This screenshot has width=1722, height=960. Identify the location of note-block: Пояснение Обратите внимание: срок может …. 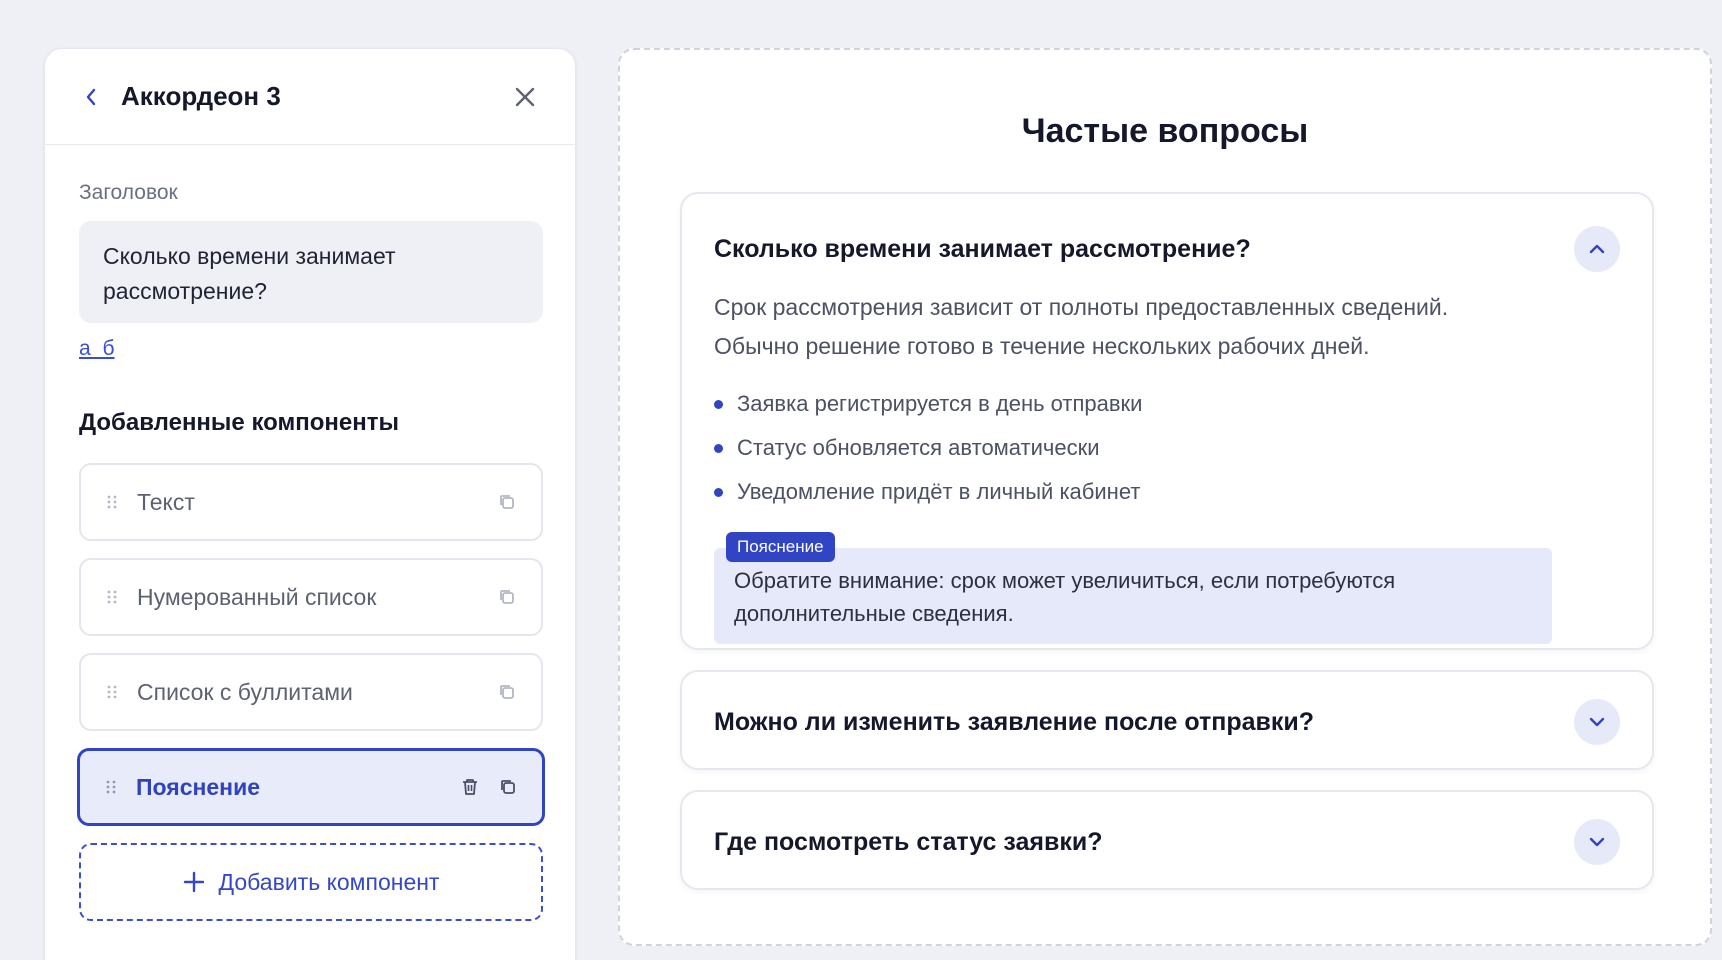
(1133, 588).